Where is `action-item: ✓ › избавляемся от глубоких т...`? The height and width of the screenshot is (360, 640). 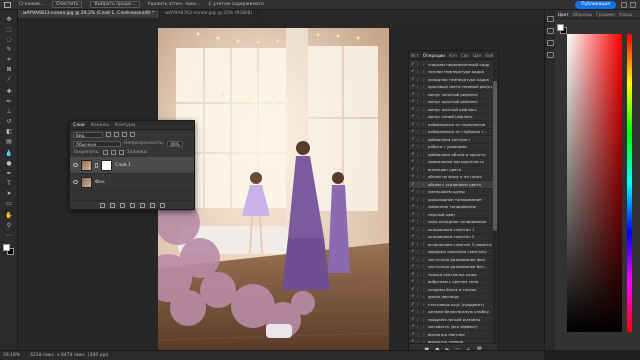 action-item: ✓ › избавляемся от глубоких т... is located at coordinates (451, 132).